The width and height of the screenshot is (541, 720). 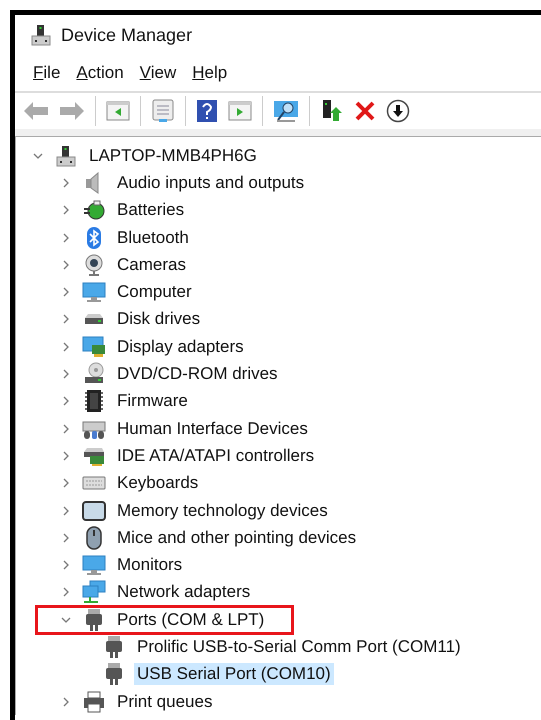 What do you see at coordinates (180, 347) in the screenshot?
I see `tree-item: Display adapters` at bounding box center [180, 347].